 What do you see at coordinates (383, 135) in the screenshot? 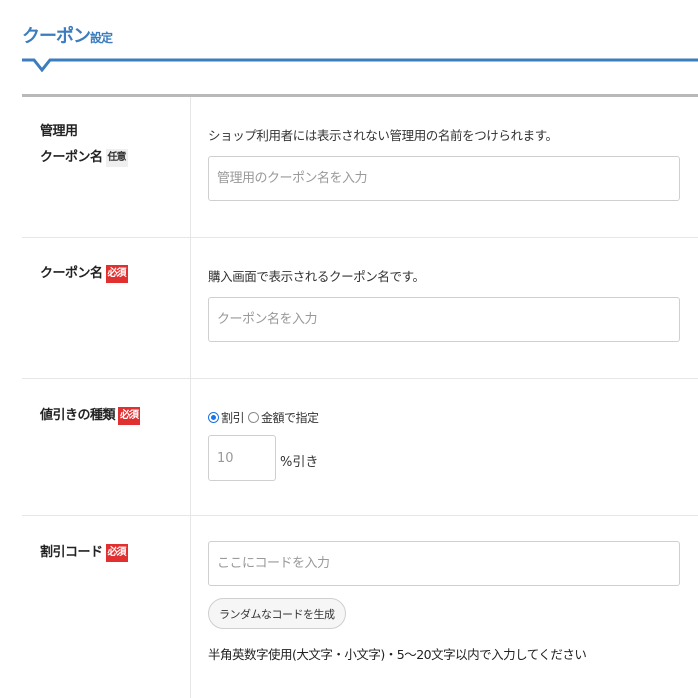
I see `management-name-description: ショップ利用者には表示されない管理用の名前をつけられます。` at bounding box center [383, 135].